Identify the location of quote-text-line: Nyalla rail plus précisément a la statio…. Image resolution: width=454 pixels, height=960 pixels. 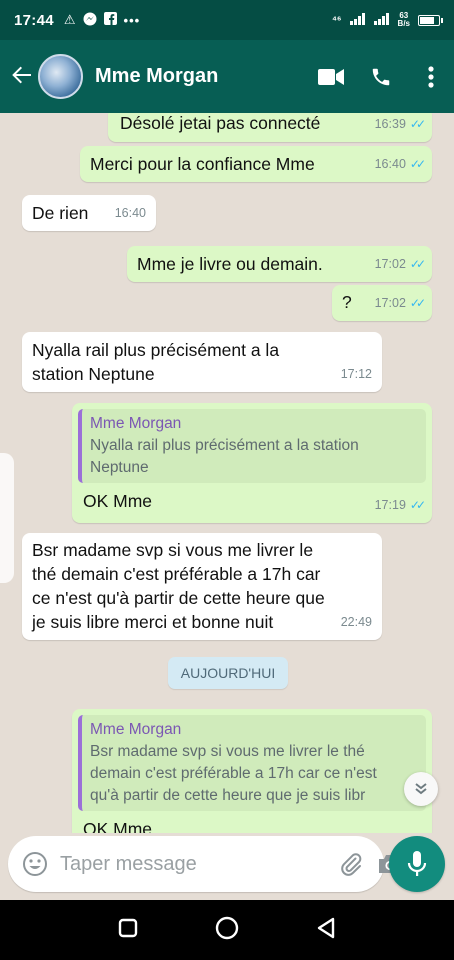
(224, 445).